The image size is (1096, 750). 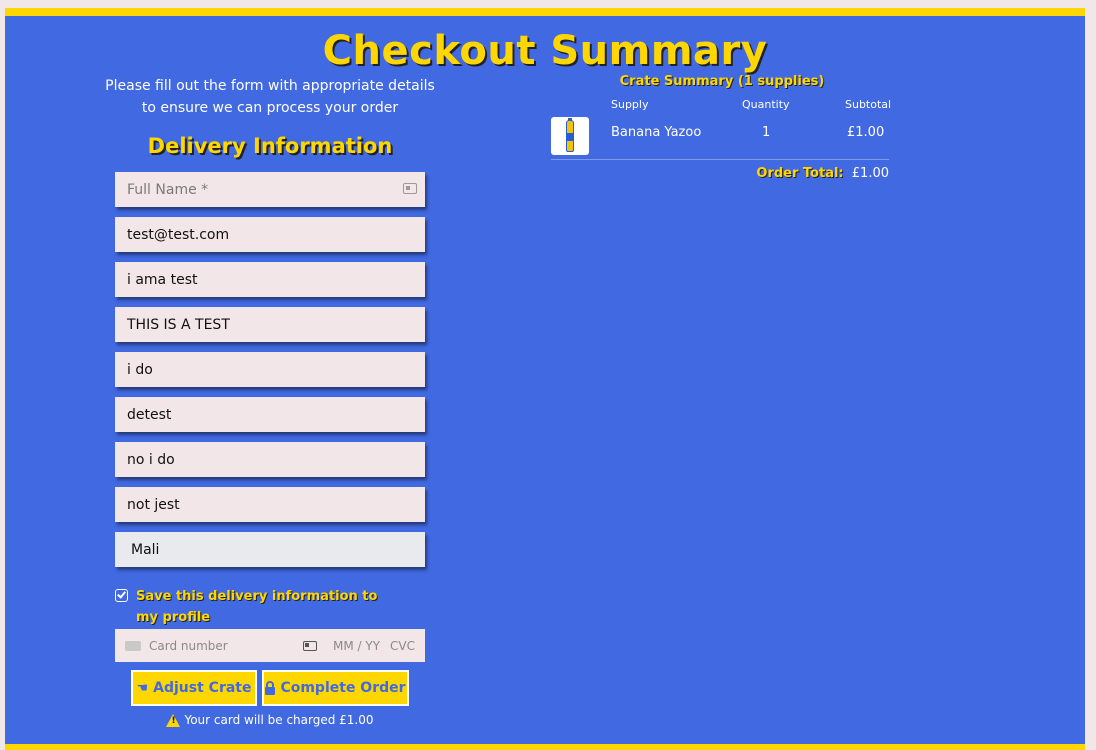 What do you see at coordinates (870, 173) in the screenshot?
I see `order-total-value: £1.00` at bounding box center [870, 173].